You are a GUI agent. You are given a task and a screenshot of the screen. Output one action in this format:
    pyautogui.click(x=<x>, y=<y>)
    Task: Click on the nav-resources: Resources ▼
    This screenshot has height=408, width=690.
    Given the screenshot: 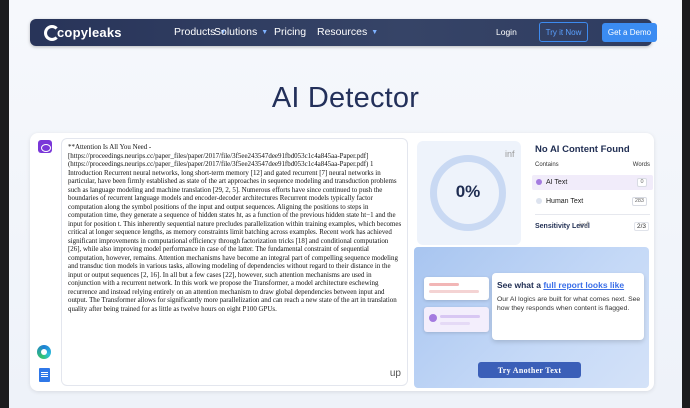 What is the action you would take?
    pyautogui.click(x=347, y=32)
    